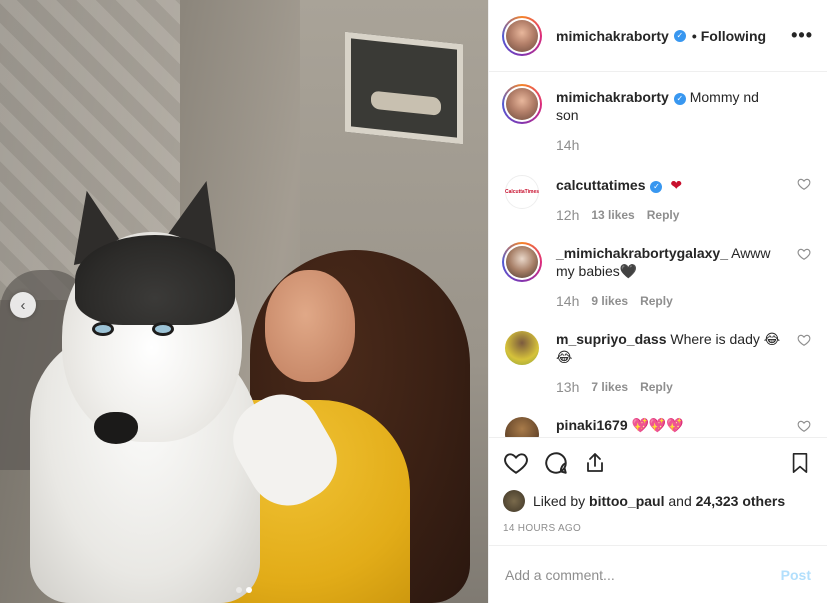 This screenshot has height=603, width=827. I want to click on comment-username: pinaki1679, so click(592, 425).